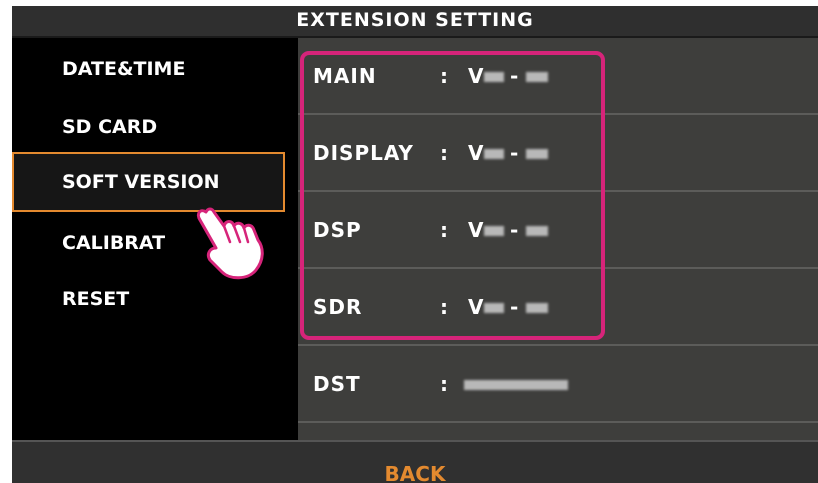 The image size is (818, 483). What do you see at coordinates (230, 243) in the screenshot?
I see `hand-pointer-icon` at bounding box center [230, 243].